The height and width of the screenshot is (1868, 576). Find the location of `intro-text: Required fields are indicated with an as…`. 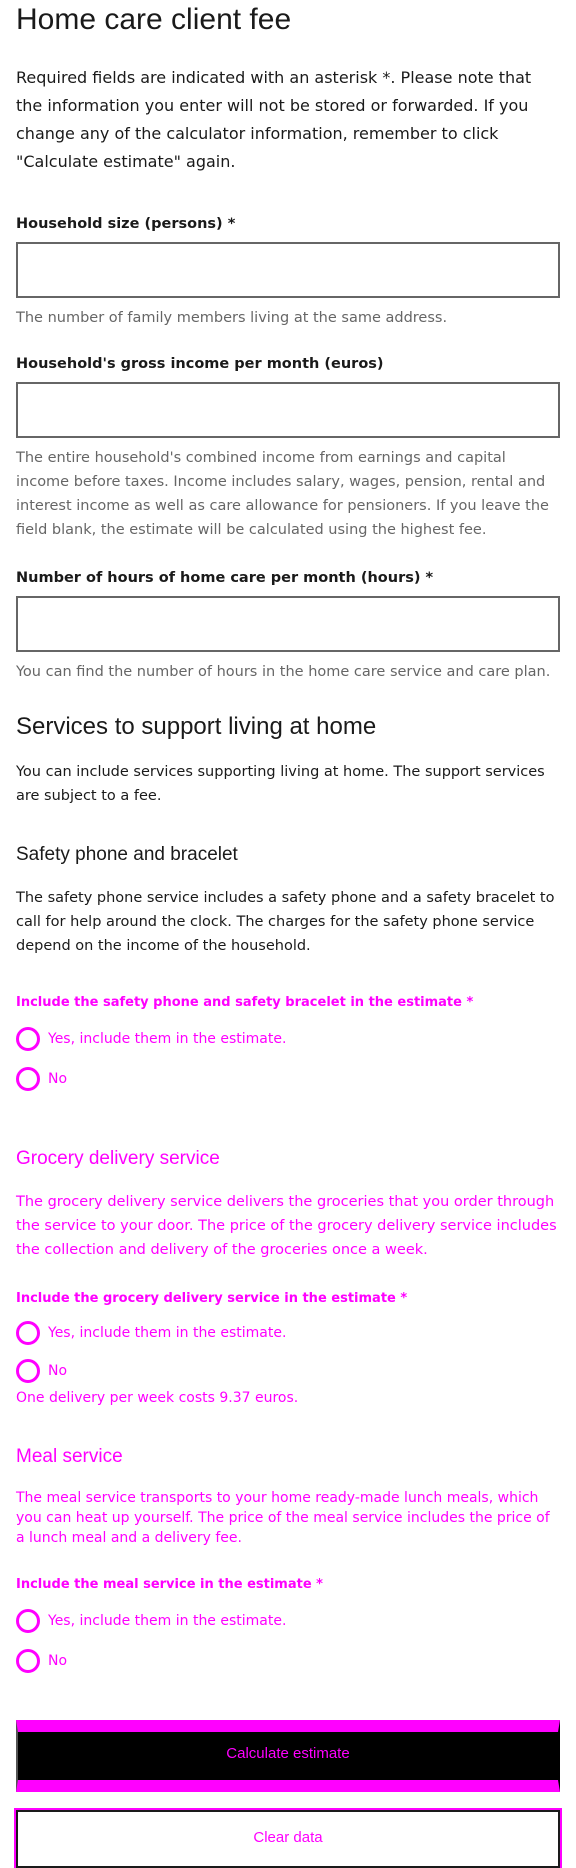

intro-text: Required fields are indicated with an as… is located at coordinates (274, 119).